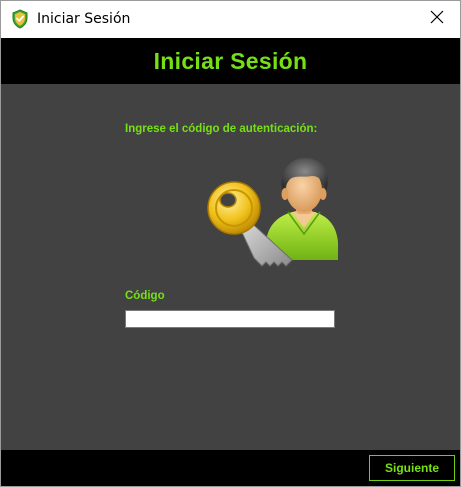  I want to click on instruction-label: Ingrese el código de autenticación:, so click(221, 129).